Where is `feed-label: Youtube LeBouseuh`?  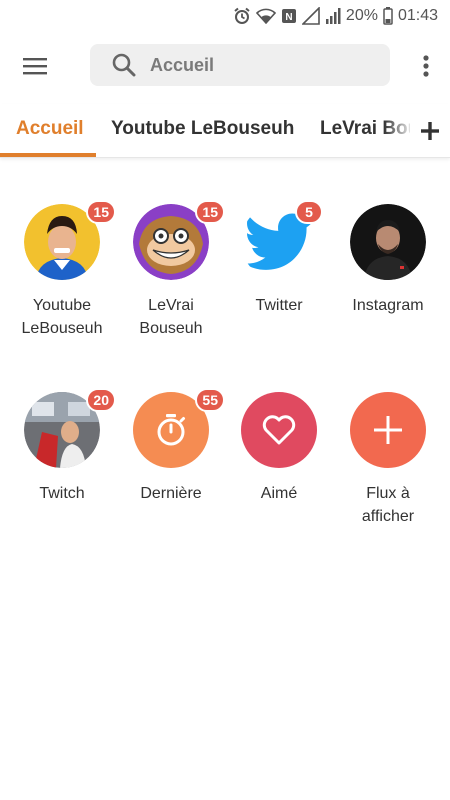 feed-label: Youtube LeBouseuh is located at coordinates (62, 317).